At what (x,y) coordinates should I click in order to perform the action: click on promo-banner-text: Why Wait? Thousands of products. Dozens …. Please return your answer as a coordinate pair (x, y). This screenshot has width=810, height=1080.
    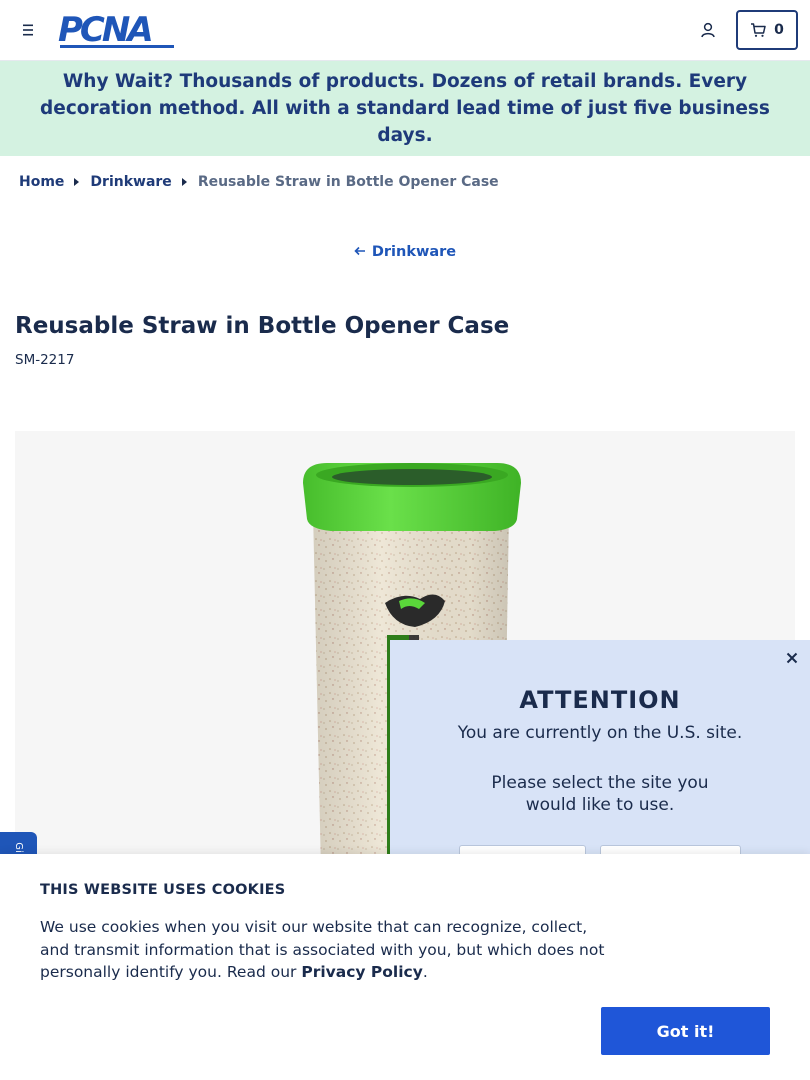
    Looking at the image, I should click on (405, 108).